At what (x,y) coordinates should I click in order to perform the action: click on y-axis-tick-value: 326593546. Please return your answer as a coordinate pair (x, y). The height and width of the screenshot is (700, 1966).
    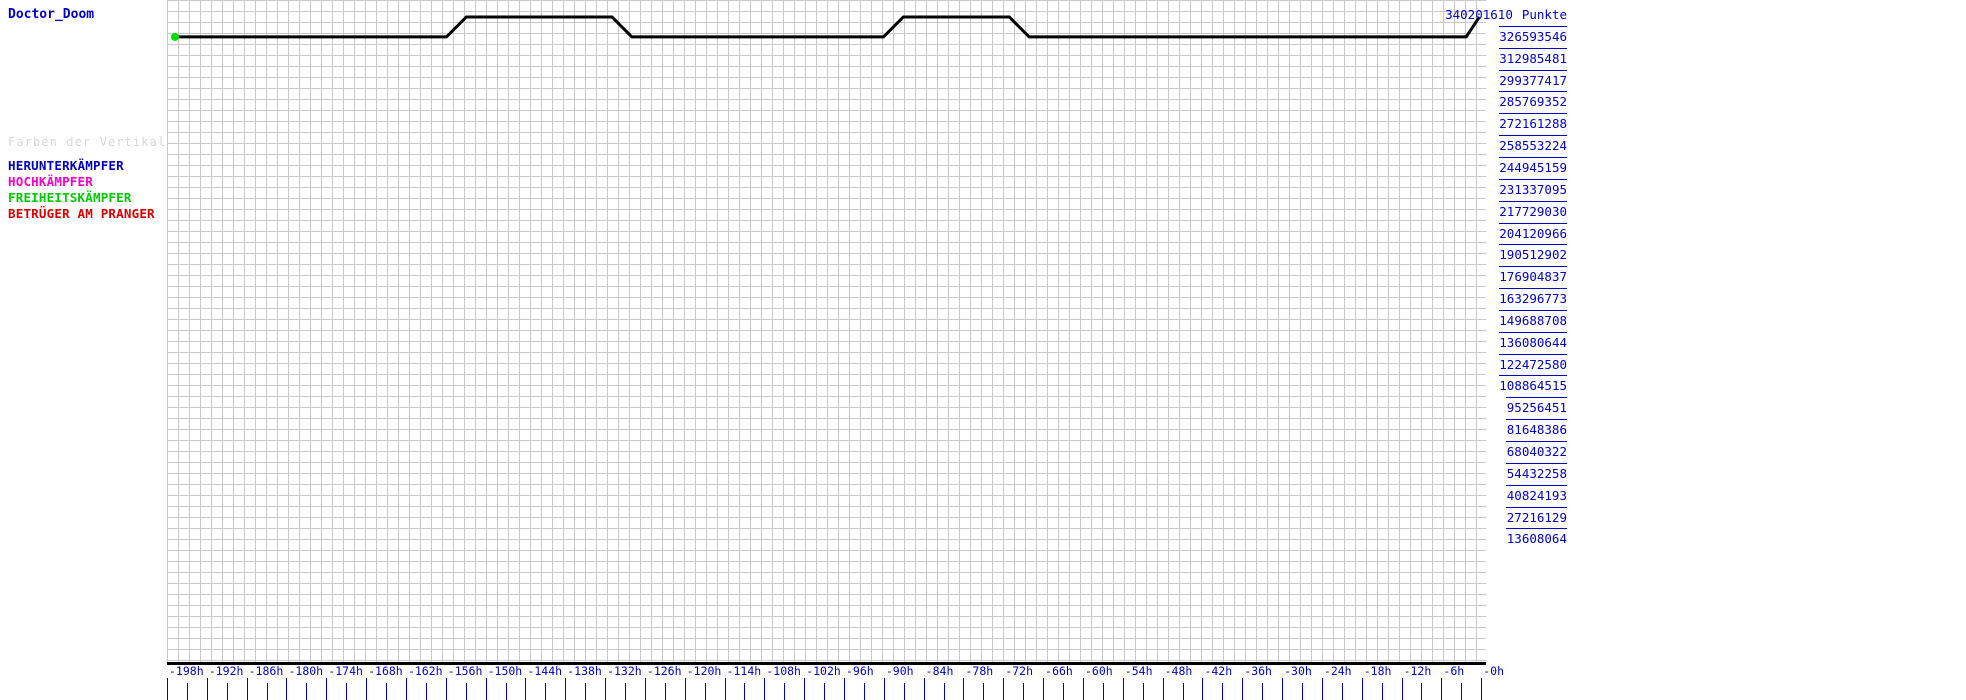
    Looking at the image, I should click on (1533, 36).